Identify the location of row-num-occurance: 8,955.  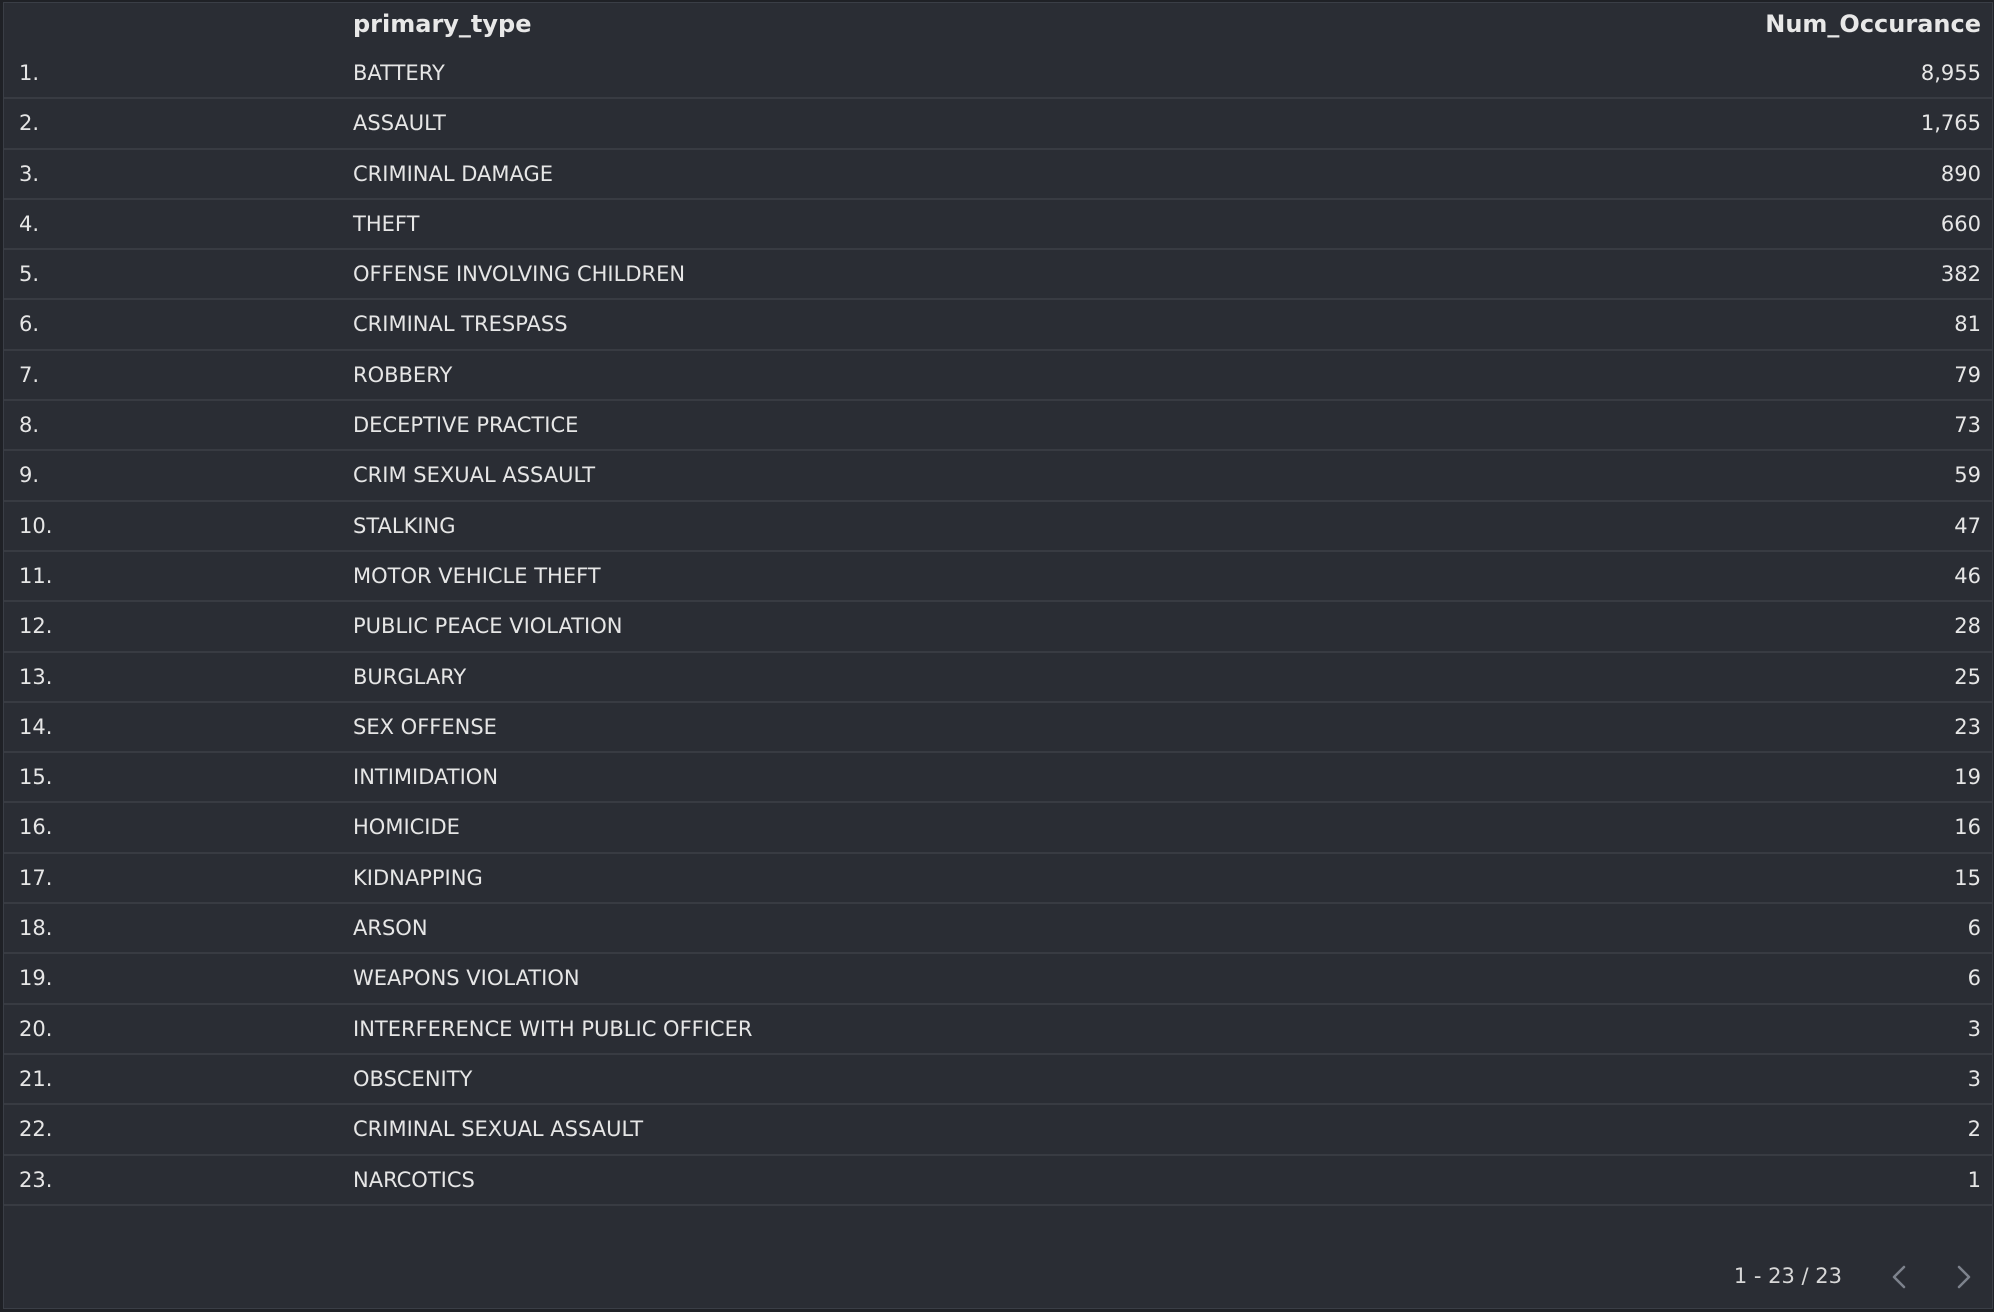
(1950, 73).